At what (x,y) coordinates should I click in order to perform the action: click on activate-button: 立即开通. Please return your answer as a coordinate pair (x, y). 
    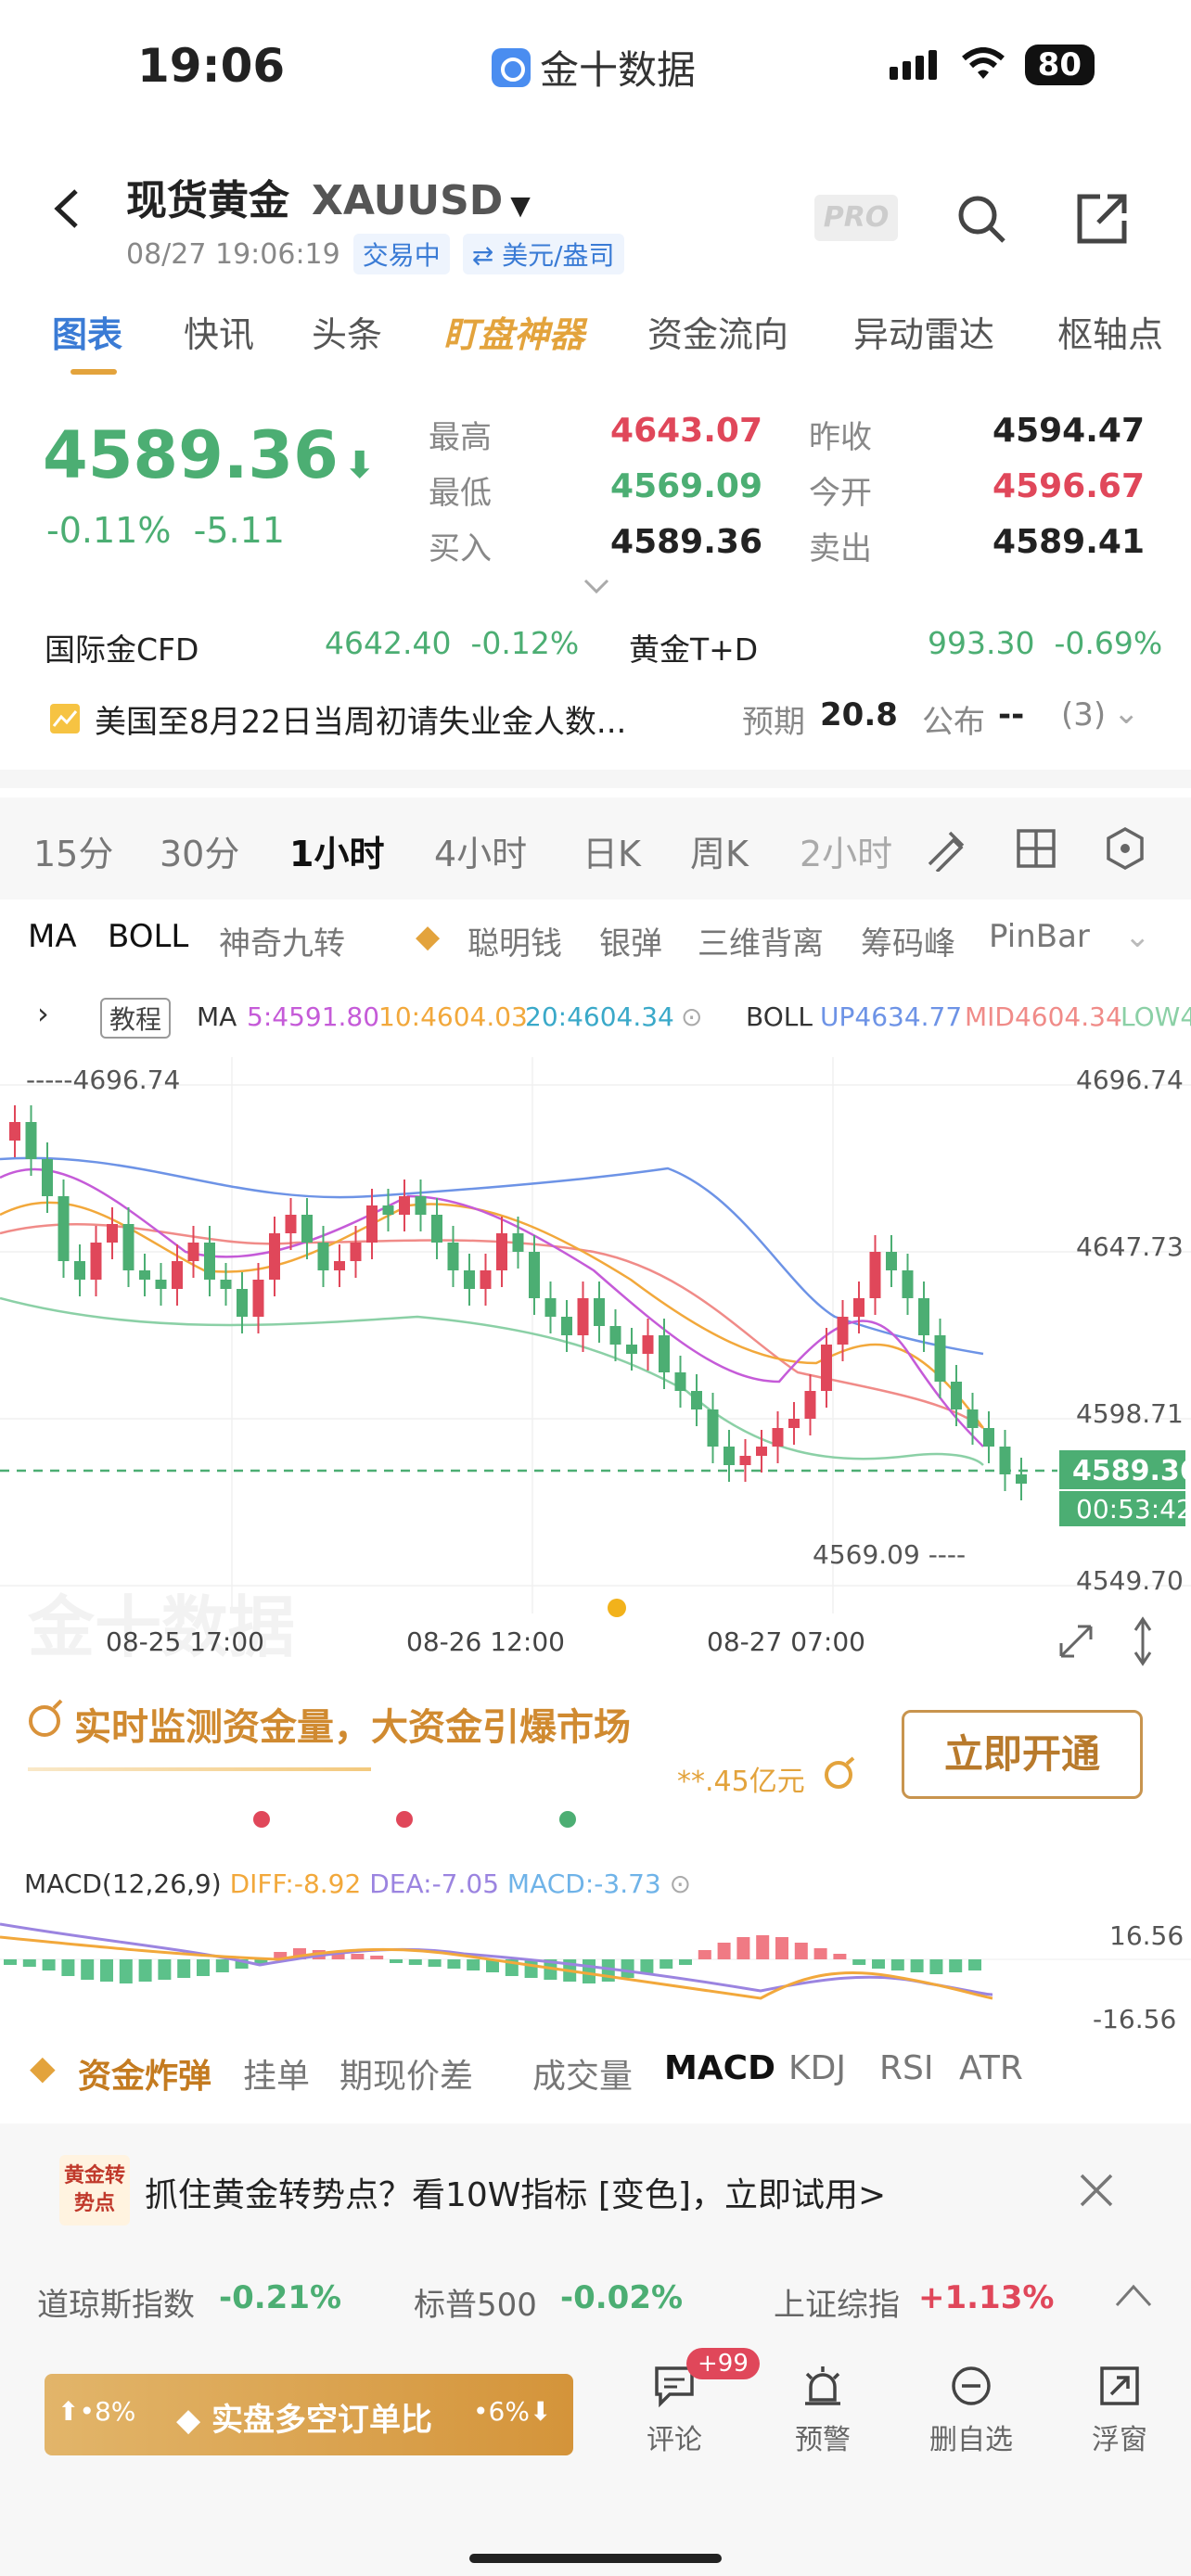
    Looking at the image, I should click on (1022, 1754).